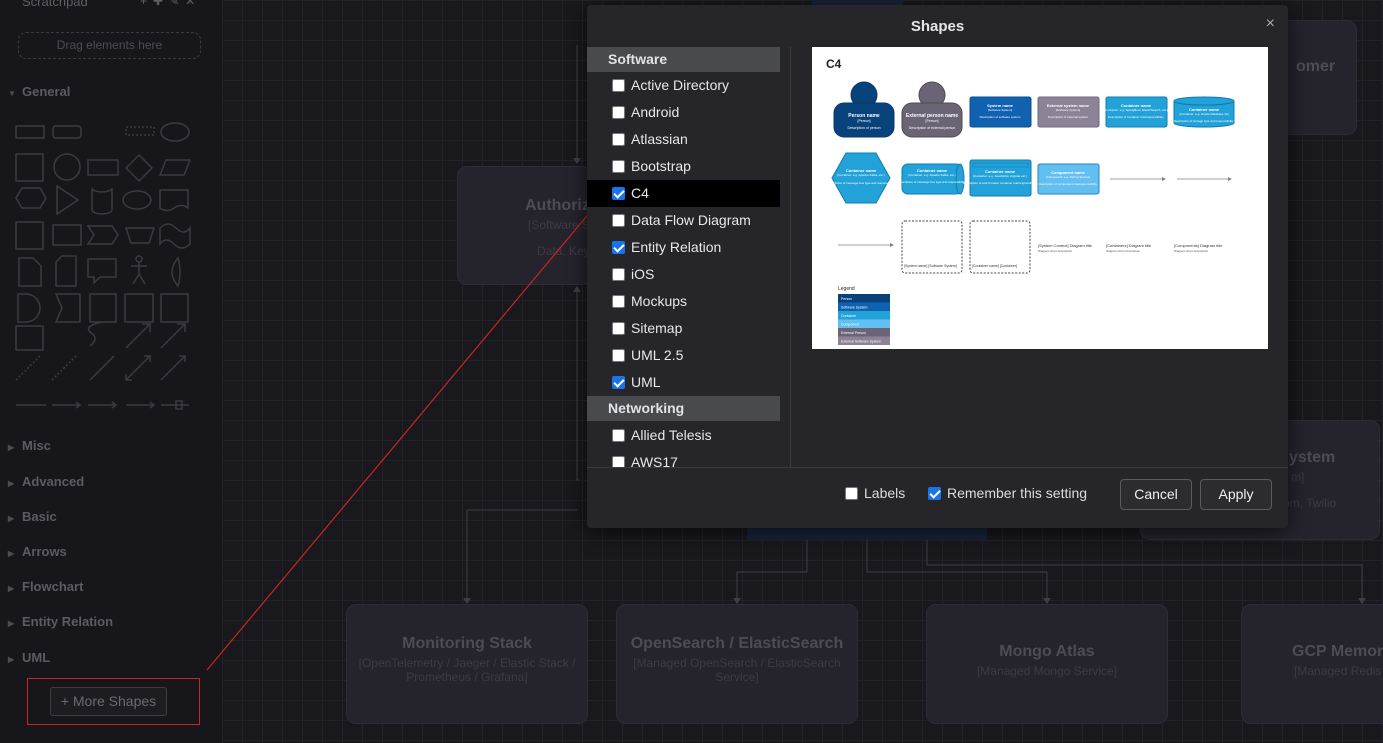 The width and height of the screenshot is (1383, 743). Describe the element at coordinates (863, 128) in the screenshot. I see `svg-text: Description of person` at that location.